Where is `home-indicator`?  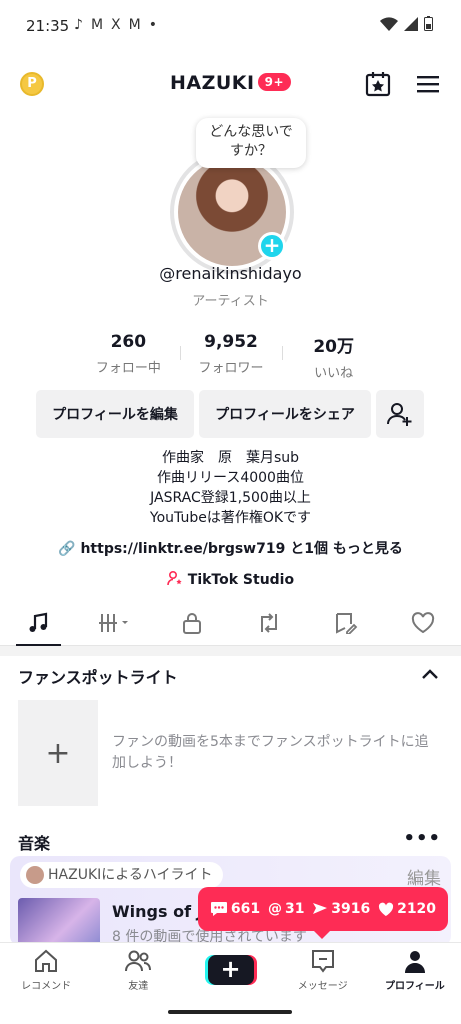
home-indicator is located at coordinates (230, 1012).